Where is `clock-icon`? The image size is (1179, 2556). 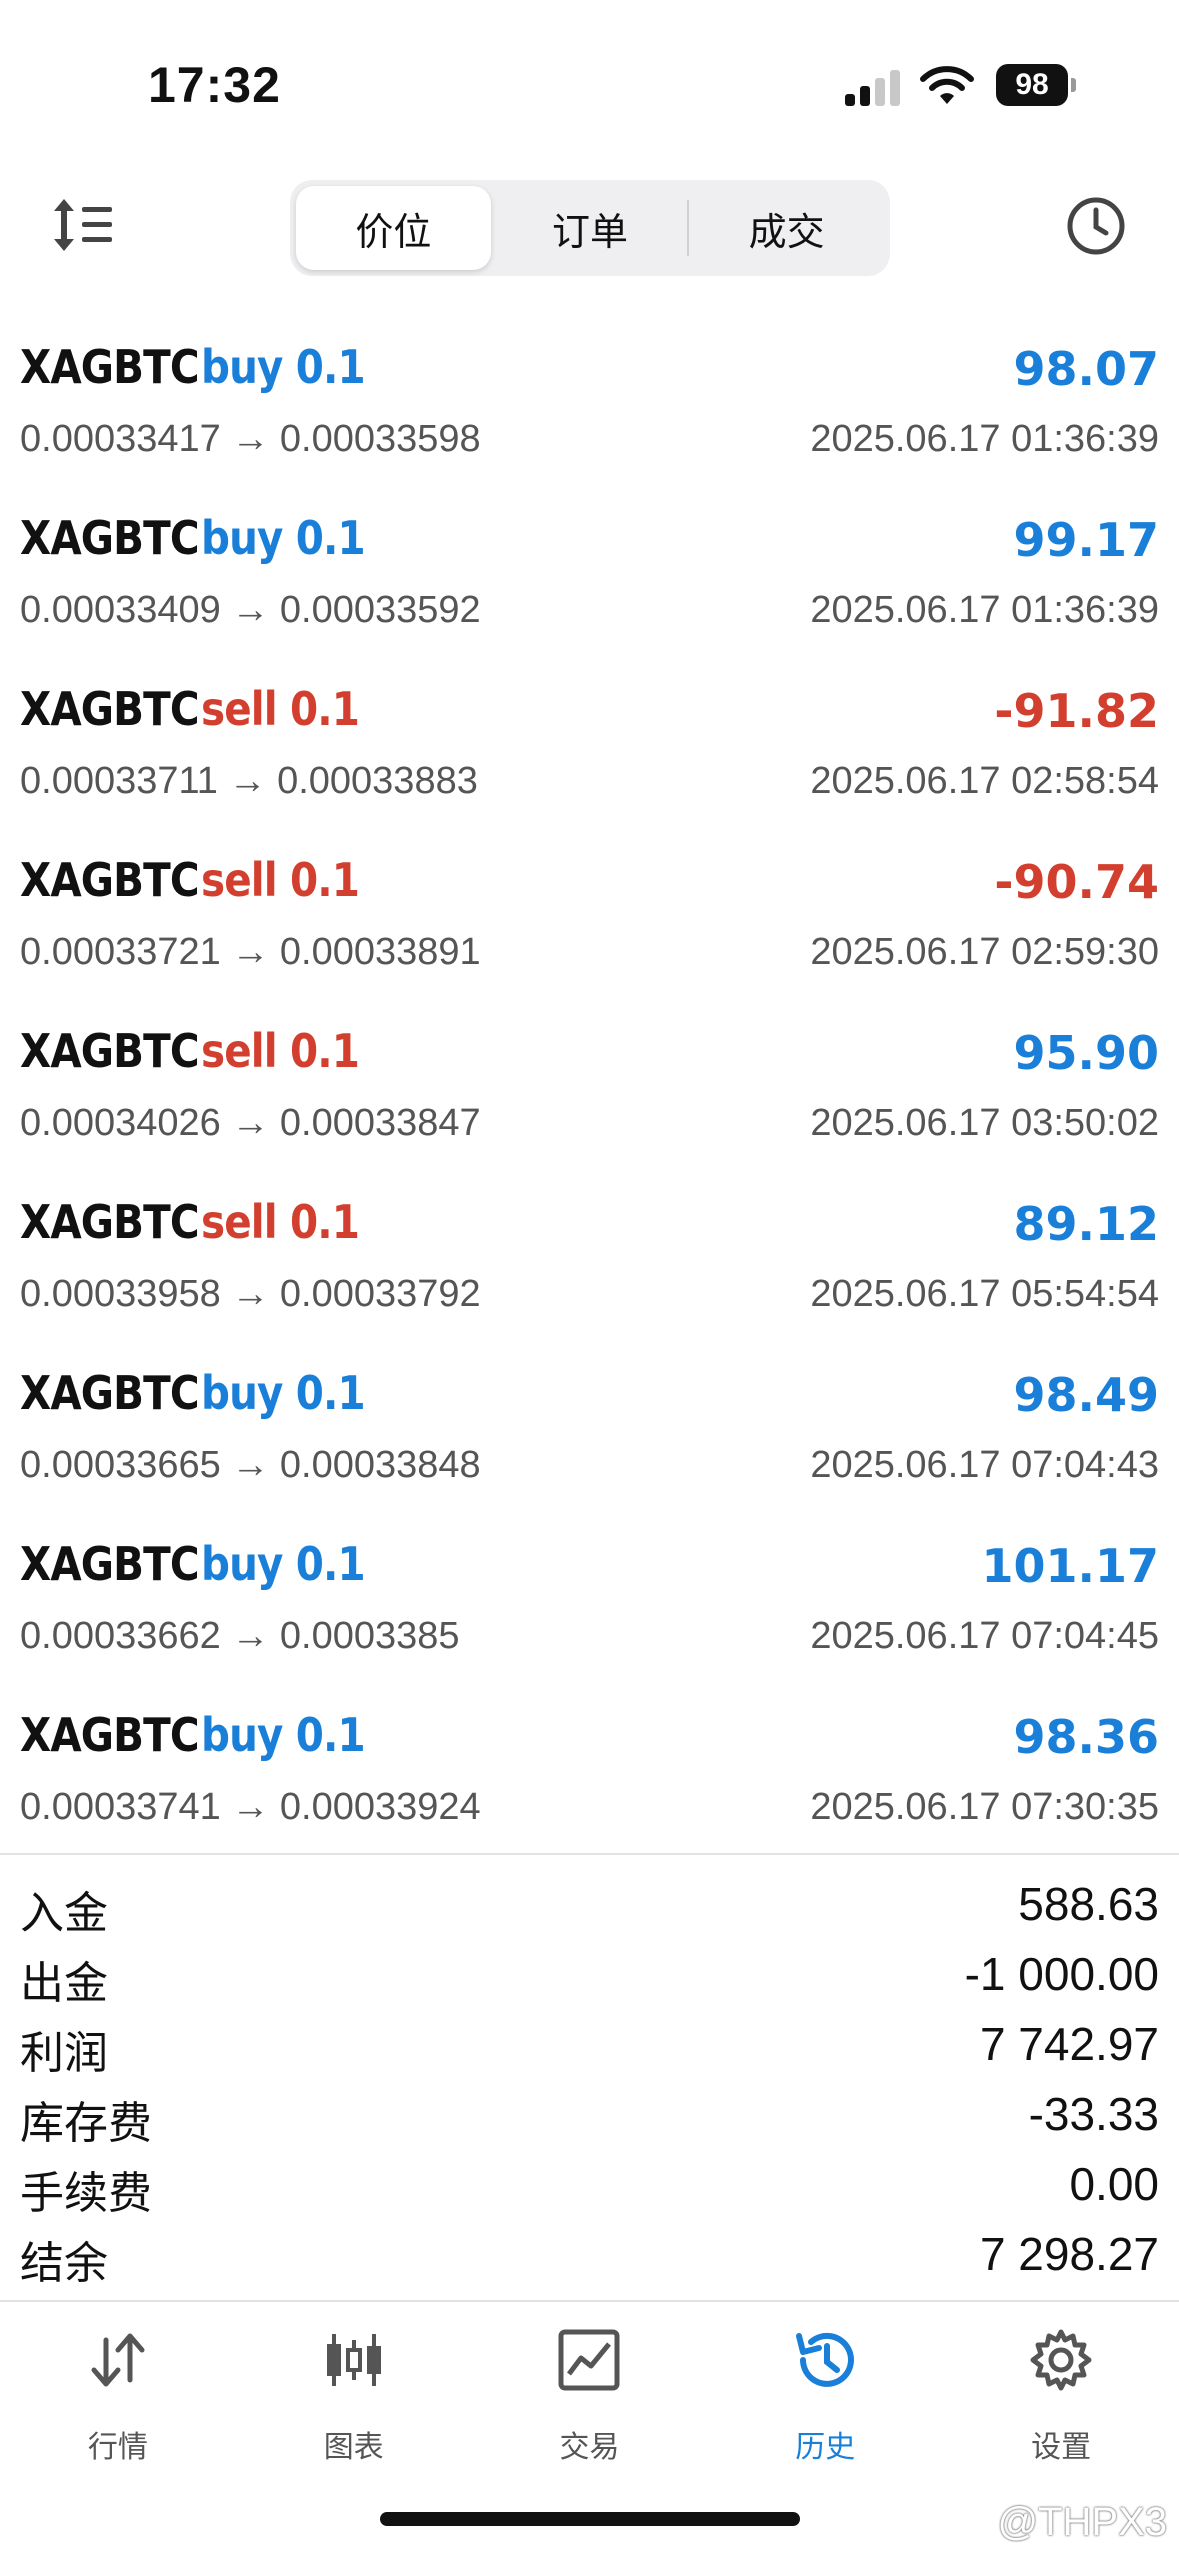
clock-icon is located at coordinates (1096, 226).